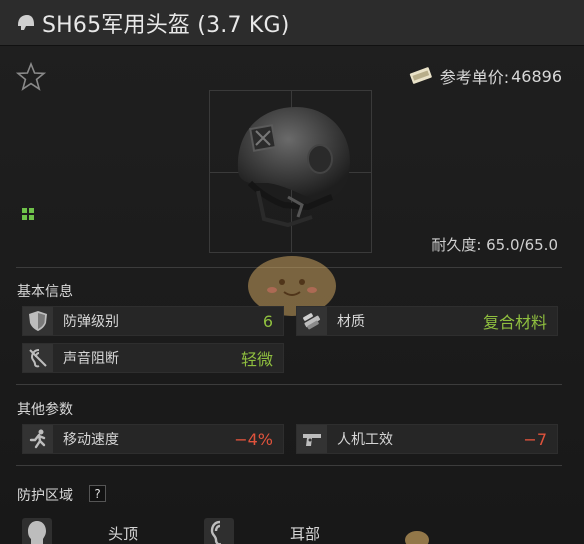 Image resolution: width=584 pixels, height=544 pixels. I want to click on stat-label: 防弹级别, so click(91, 322).